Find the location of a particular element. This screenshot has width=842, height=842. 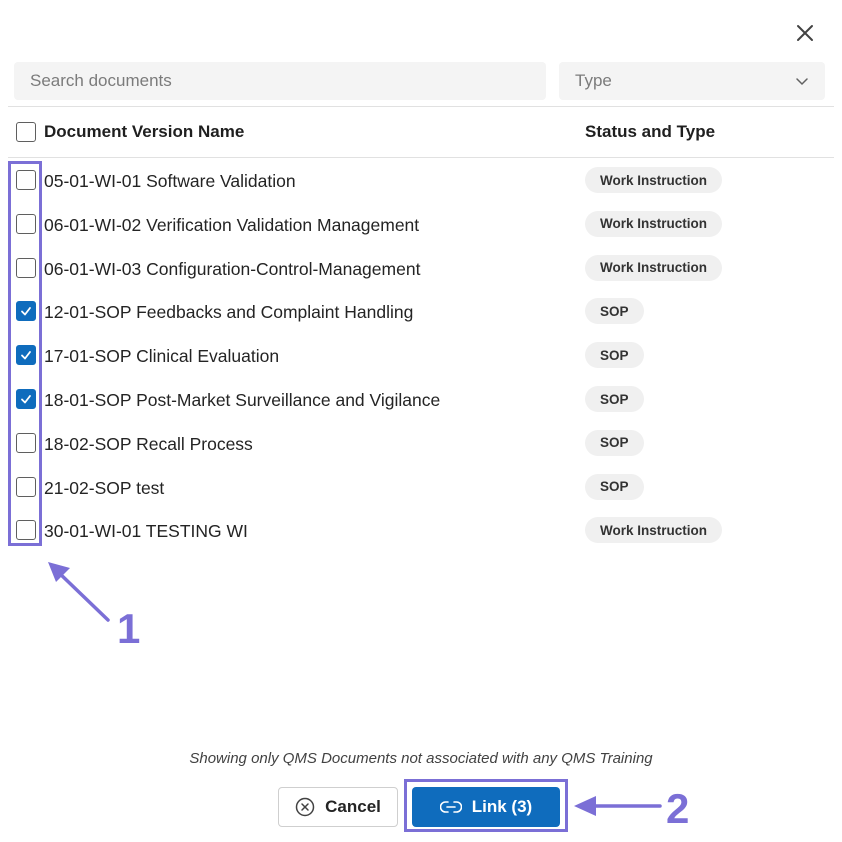

cancel-button-label: Cancel is located at coordinates (353, 806).